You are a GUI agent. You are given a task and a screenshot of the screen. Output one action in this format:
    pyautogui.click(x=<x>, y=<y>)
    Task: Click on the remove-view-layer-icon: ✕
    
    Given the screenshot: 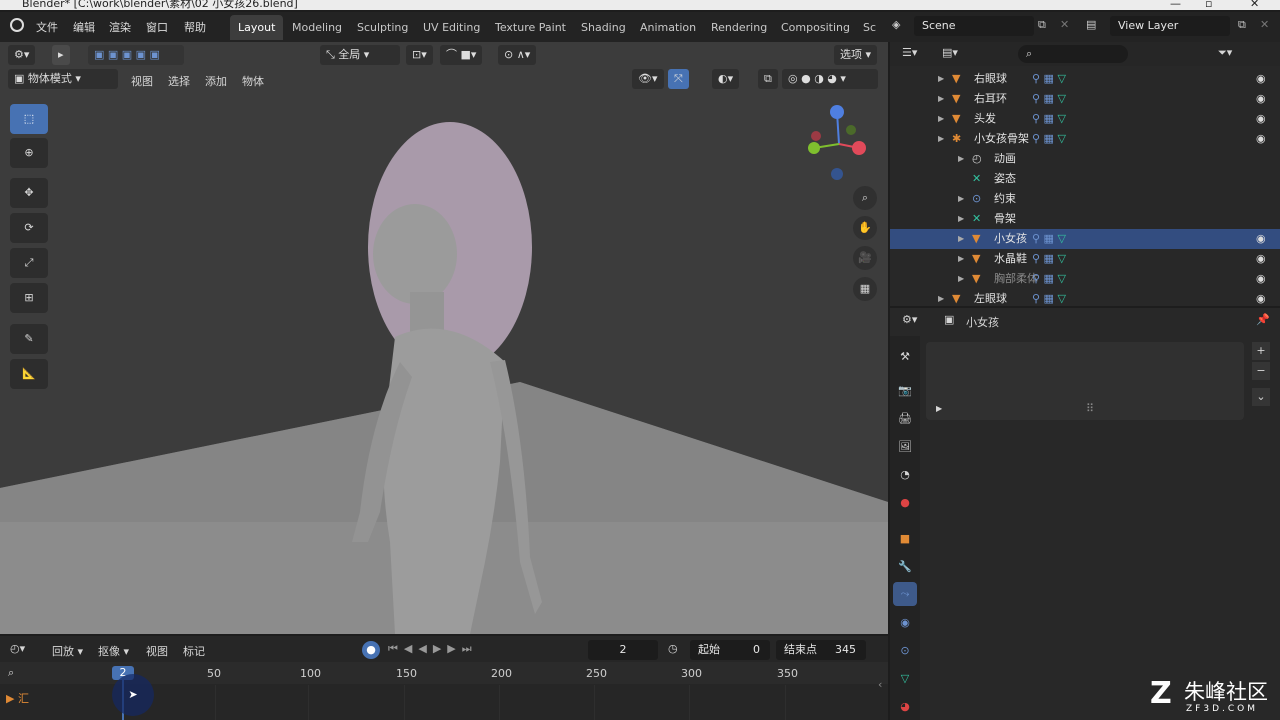 What is the action you would take?
    pyautogui.click(x=1264, y=24)
    